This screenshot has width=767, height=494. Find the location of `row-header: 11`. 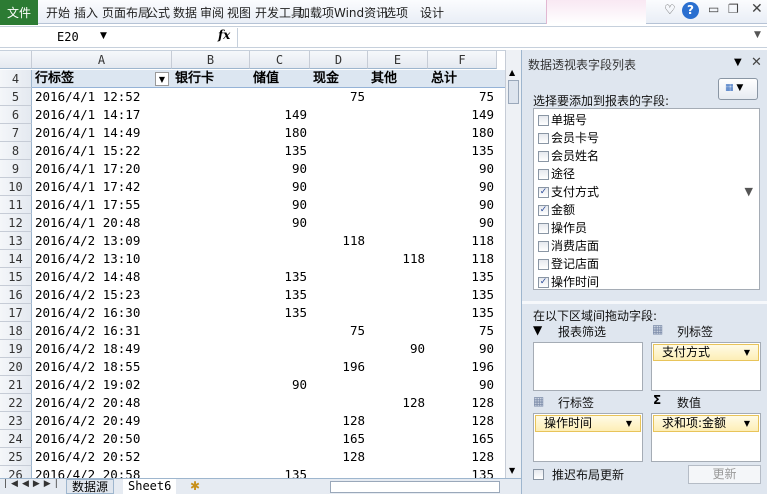

row-header: 11 is located at coordinates (16, 205).